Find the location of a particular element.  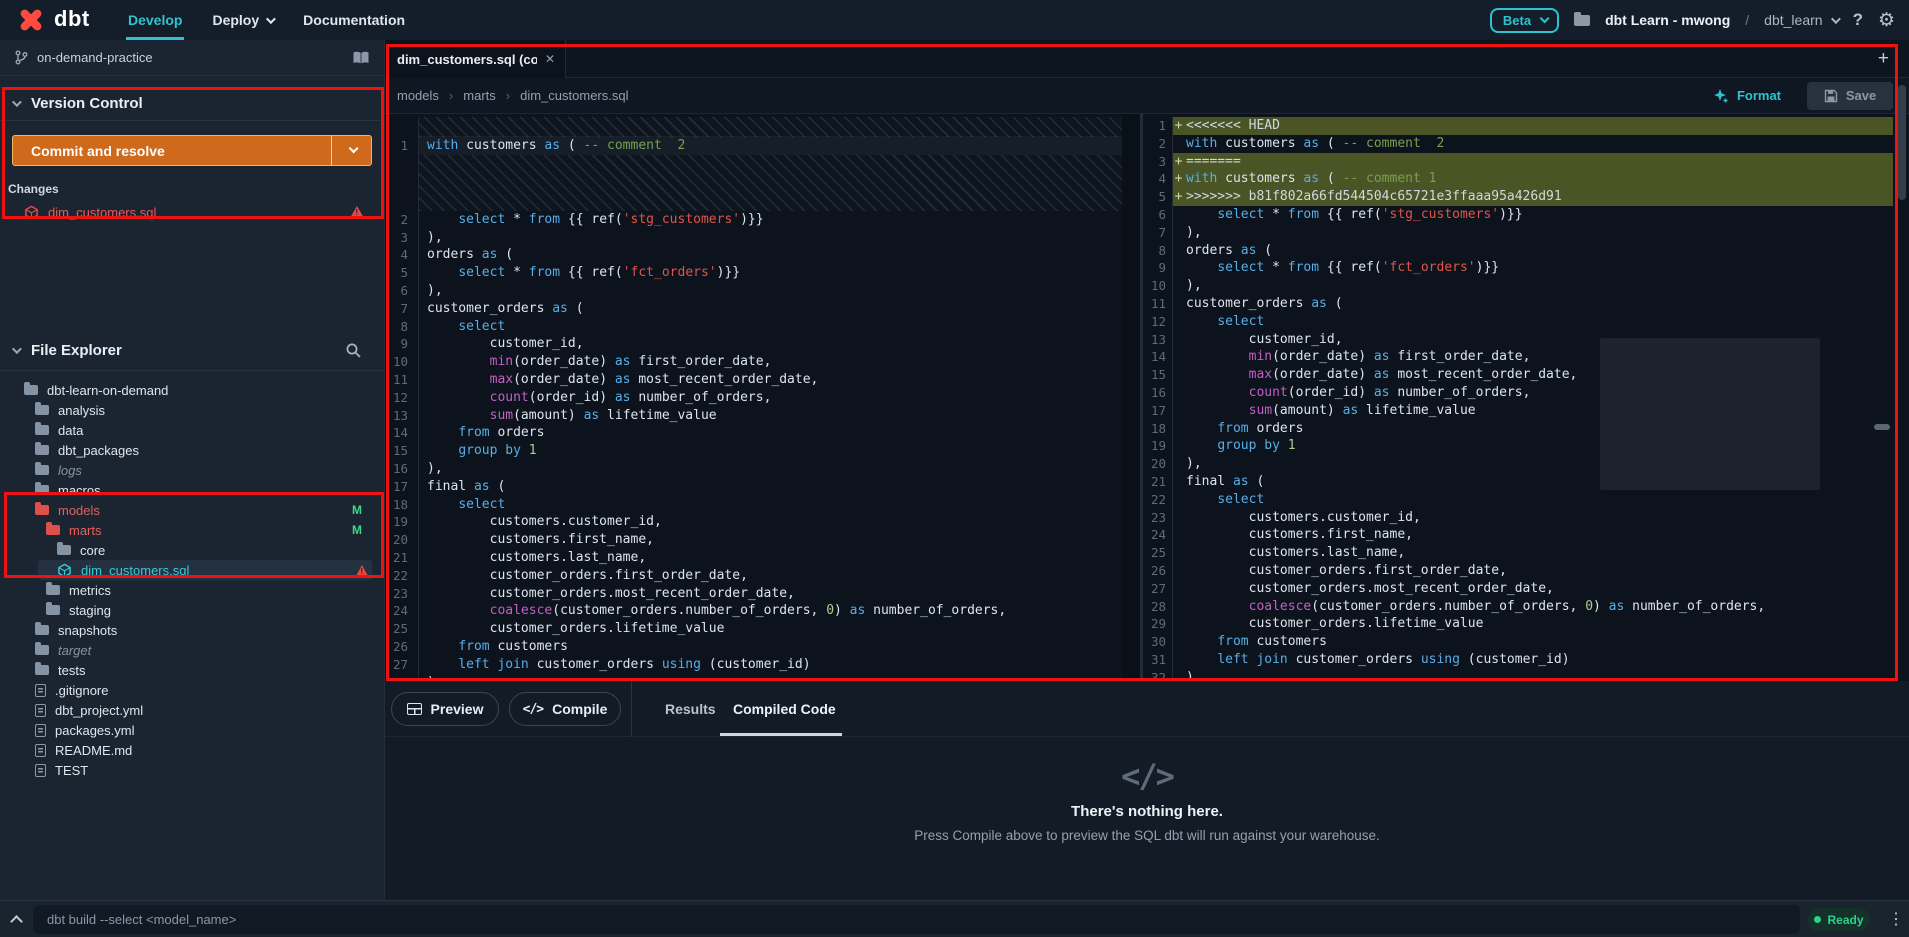

nav-deploy: Deploy is located at coordinates (244, 20).